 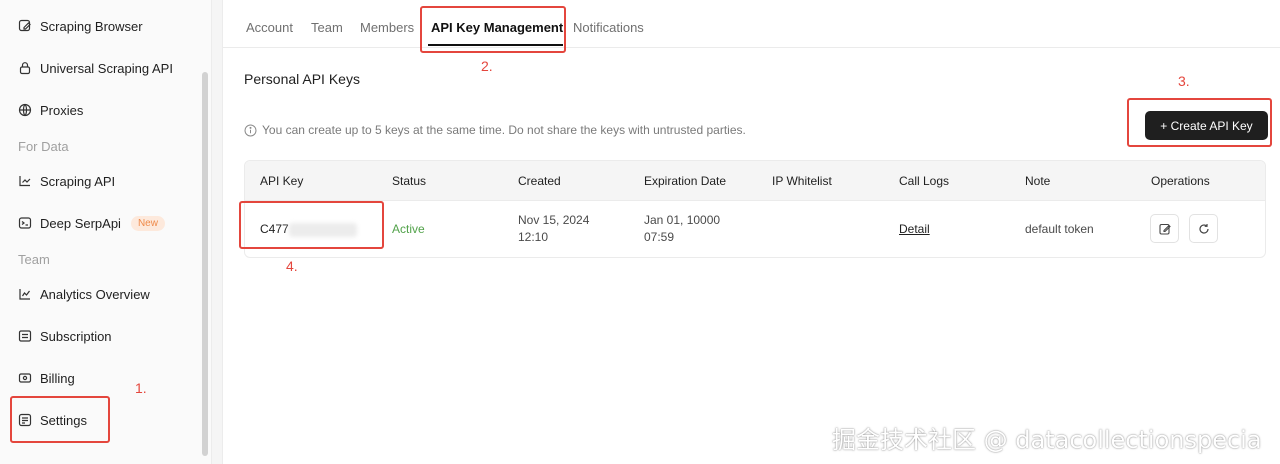 What do you see at coordinates (63, 420) in the screenshot?
I see `sidebar-item-label: Settings` at bounding box center [63, 420].